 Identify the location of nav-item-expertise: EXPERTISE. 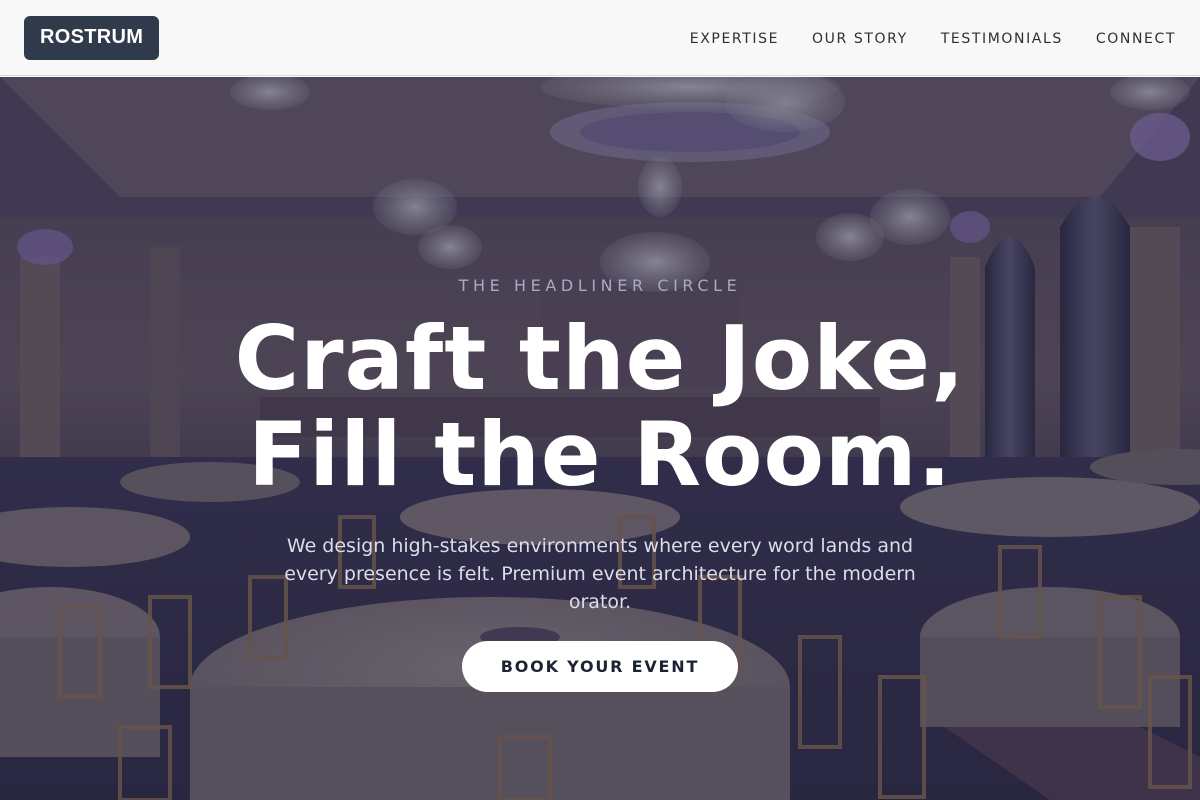
(734, 37).